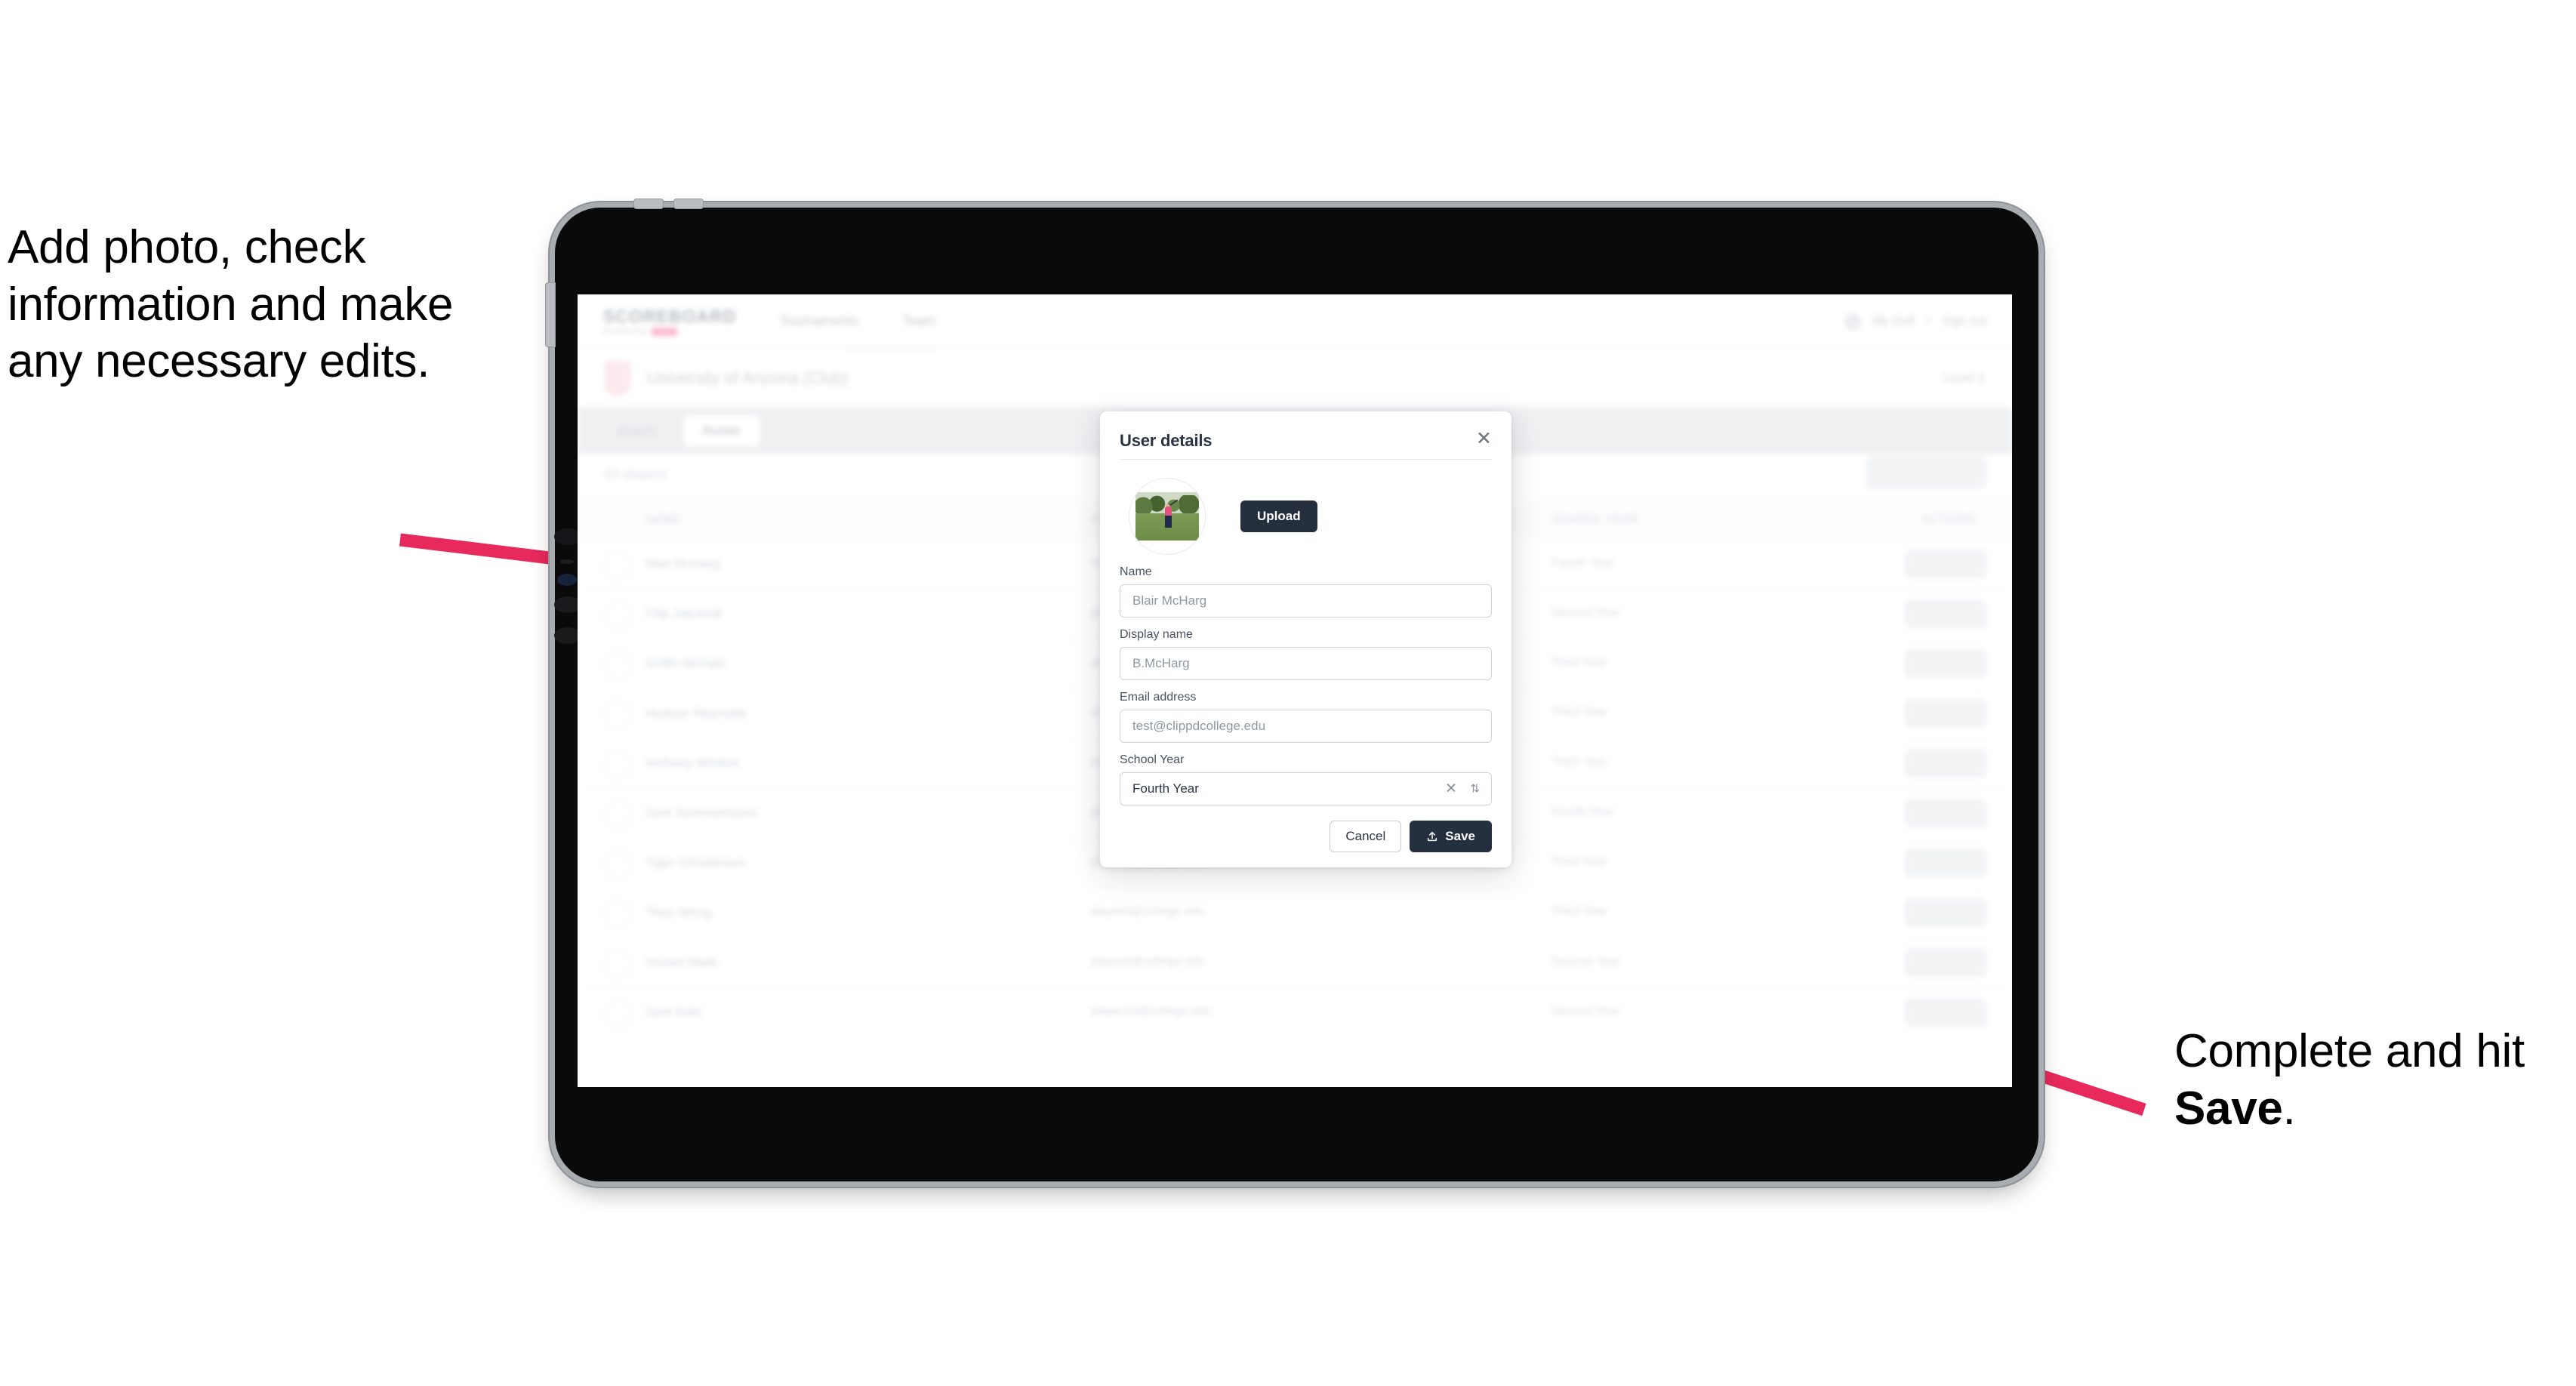 The image size is (2576, 1386). I want to click on avatar, so click(1167, 516).